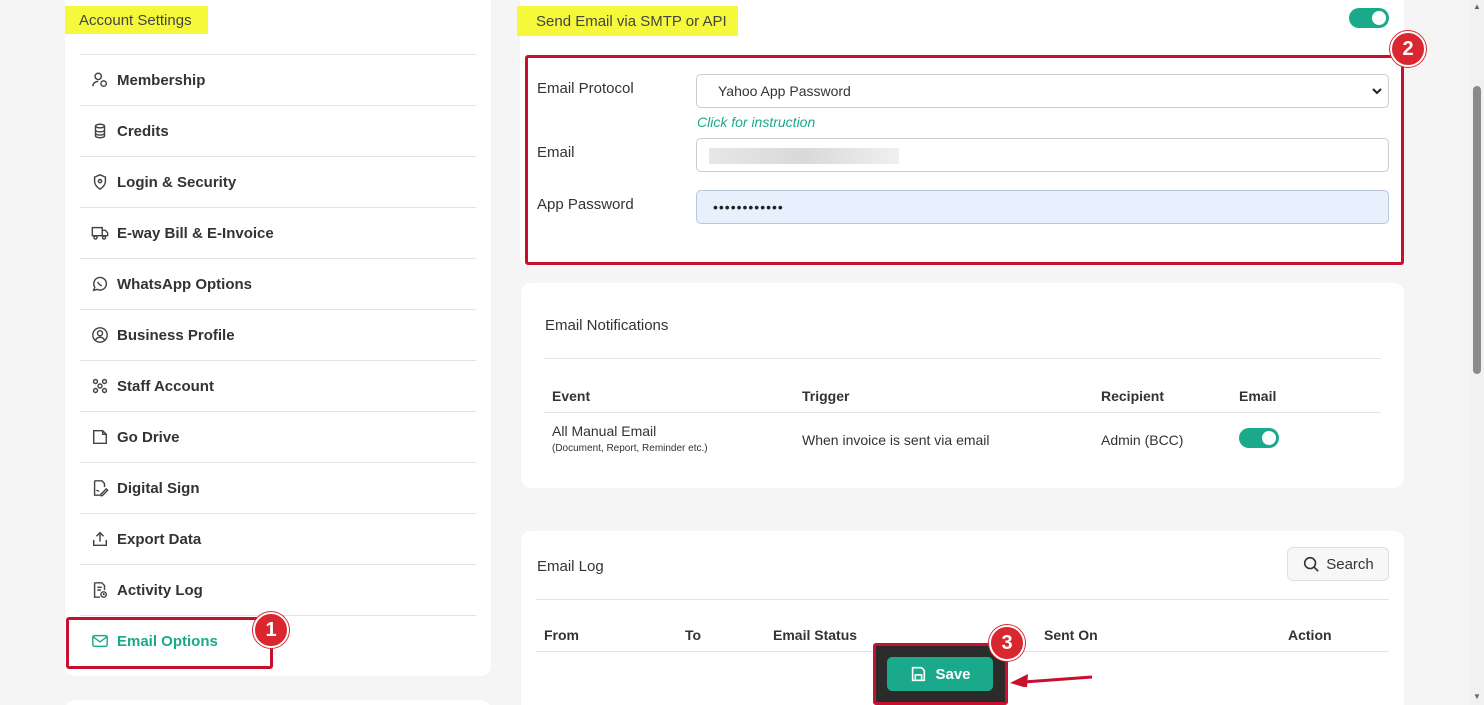 Image resolution: width=1484 pixels, height=705 pixels. What do you see at coordinates (100, 182) in the screenshot?
I see `shield-icon` at bounding box center [100, 182].